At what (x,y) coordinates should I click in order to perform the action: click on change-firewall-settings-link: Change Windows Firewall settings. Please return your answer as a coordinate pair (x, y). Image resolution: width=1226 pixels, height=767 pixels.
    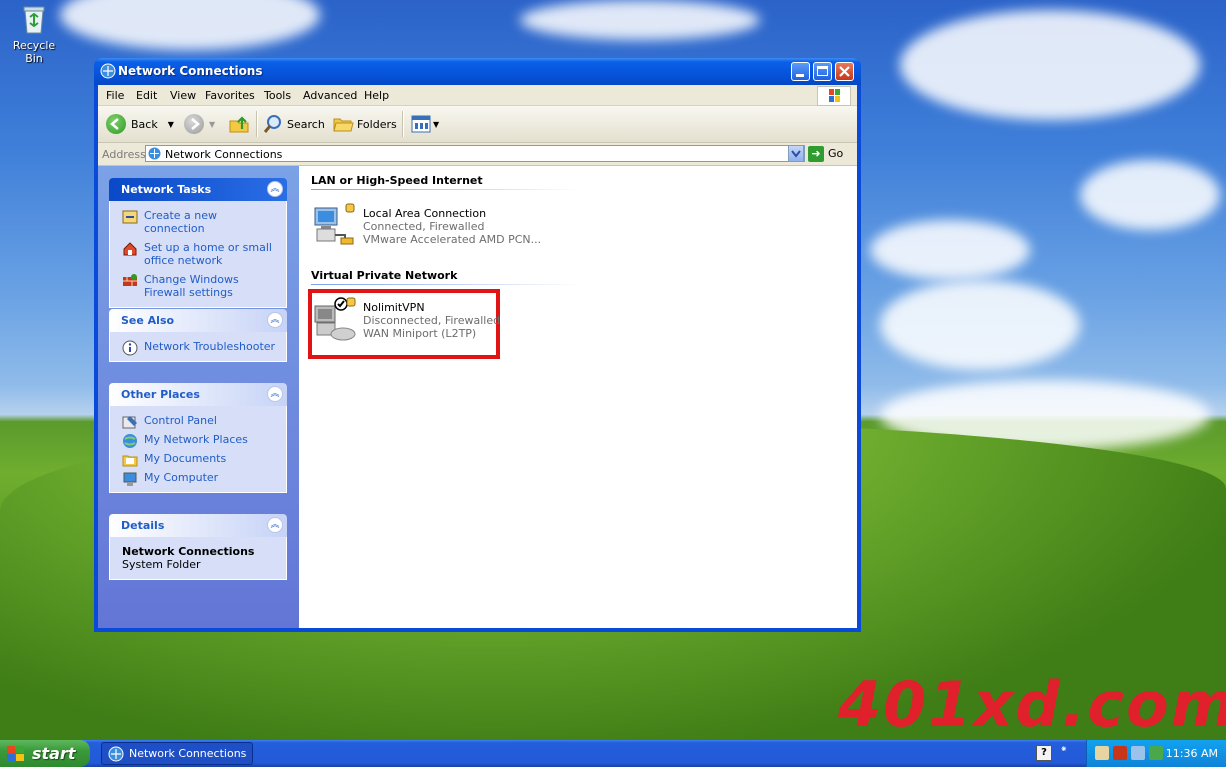
    Looking at the image, I should click on (199, 286).